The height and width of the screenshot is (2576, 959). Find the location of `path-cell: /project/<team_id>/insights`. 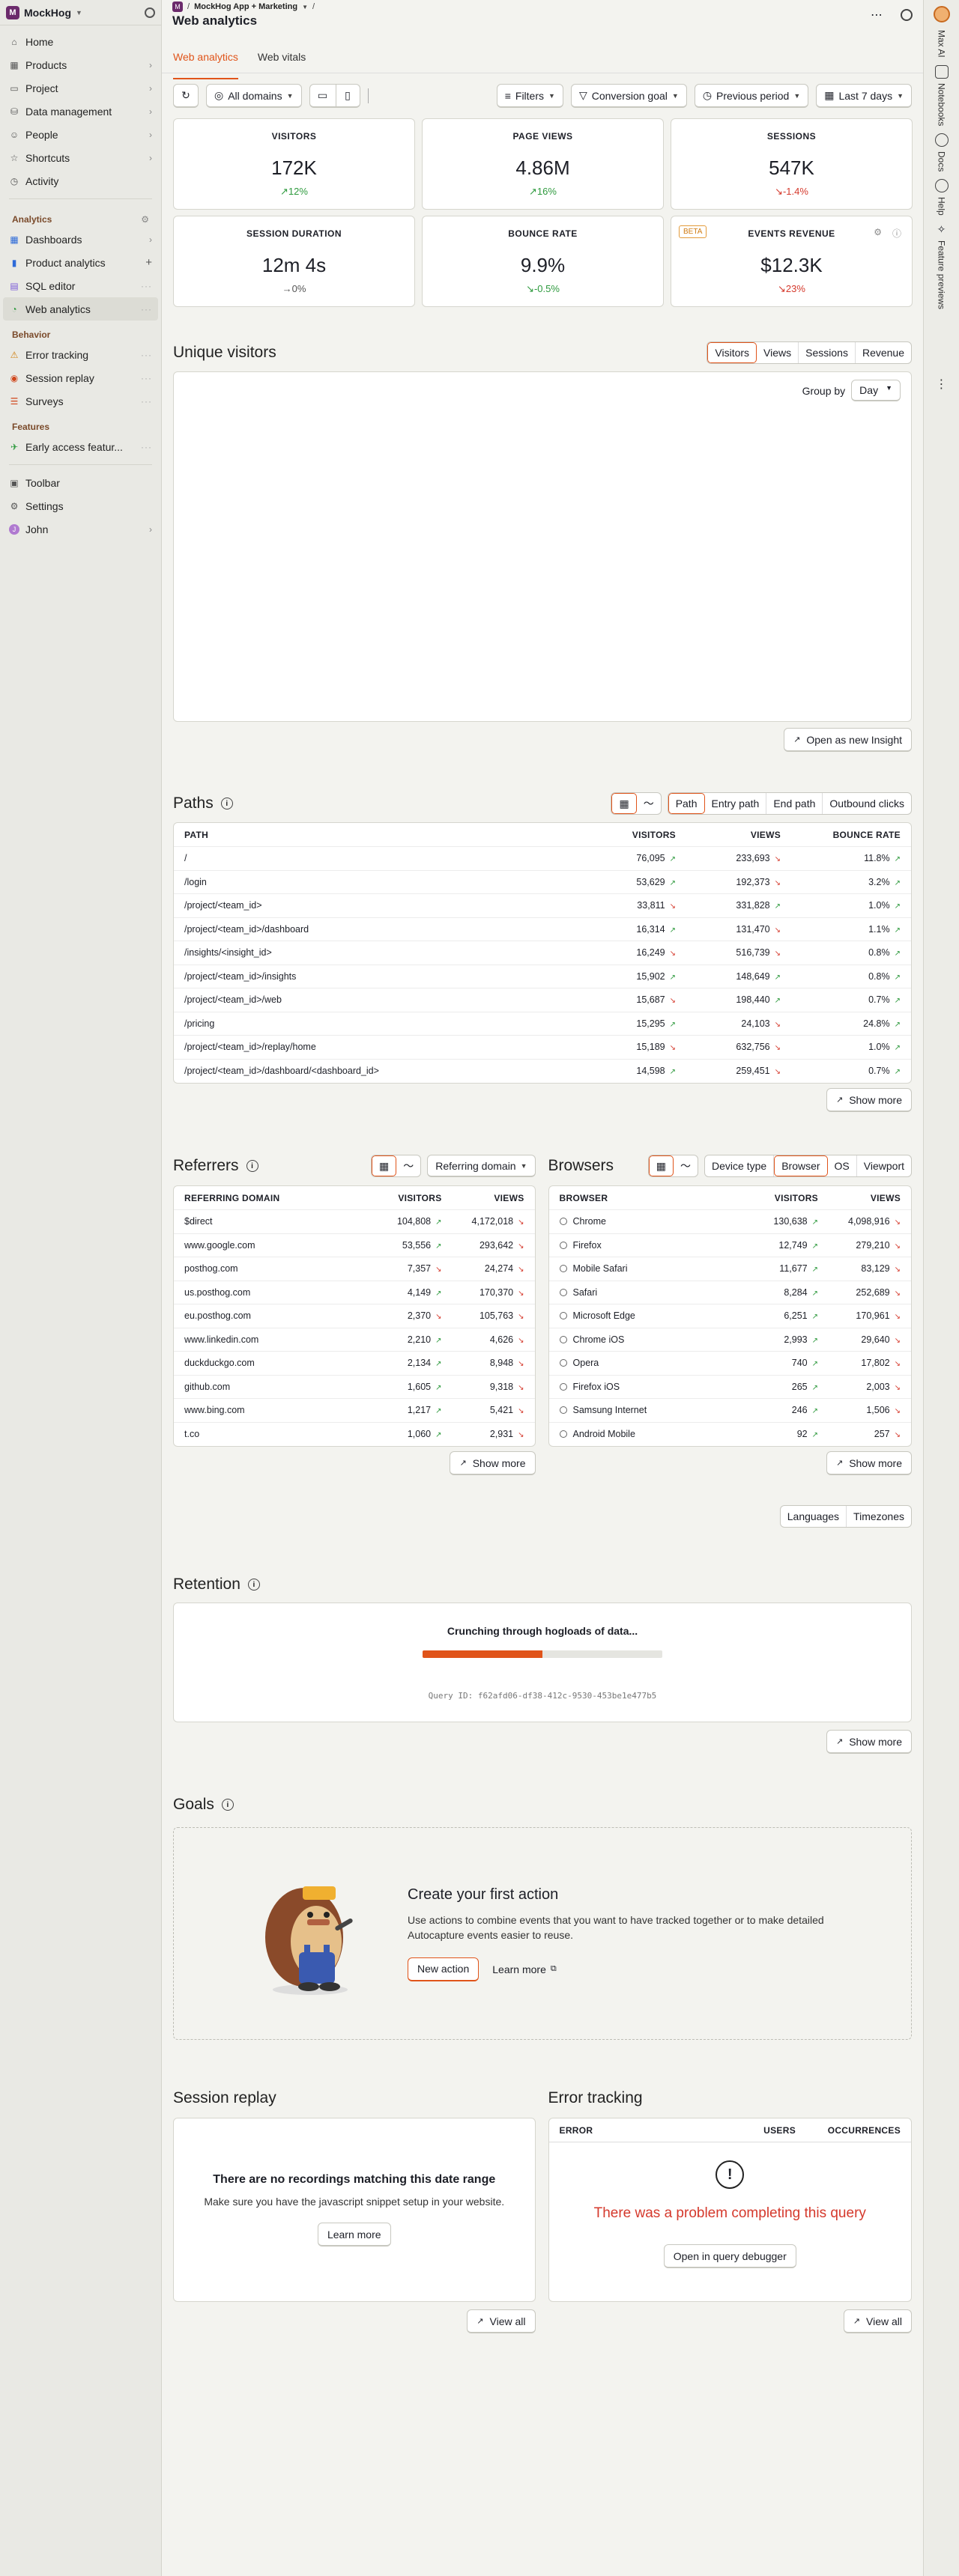

path-cell: /project/<team_id>/insights is located at coordinates (388, 976).